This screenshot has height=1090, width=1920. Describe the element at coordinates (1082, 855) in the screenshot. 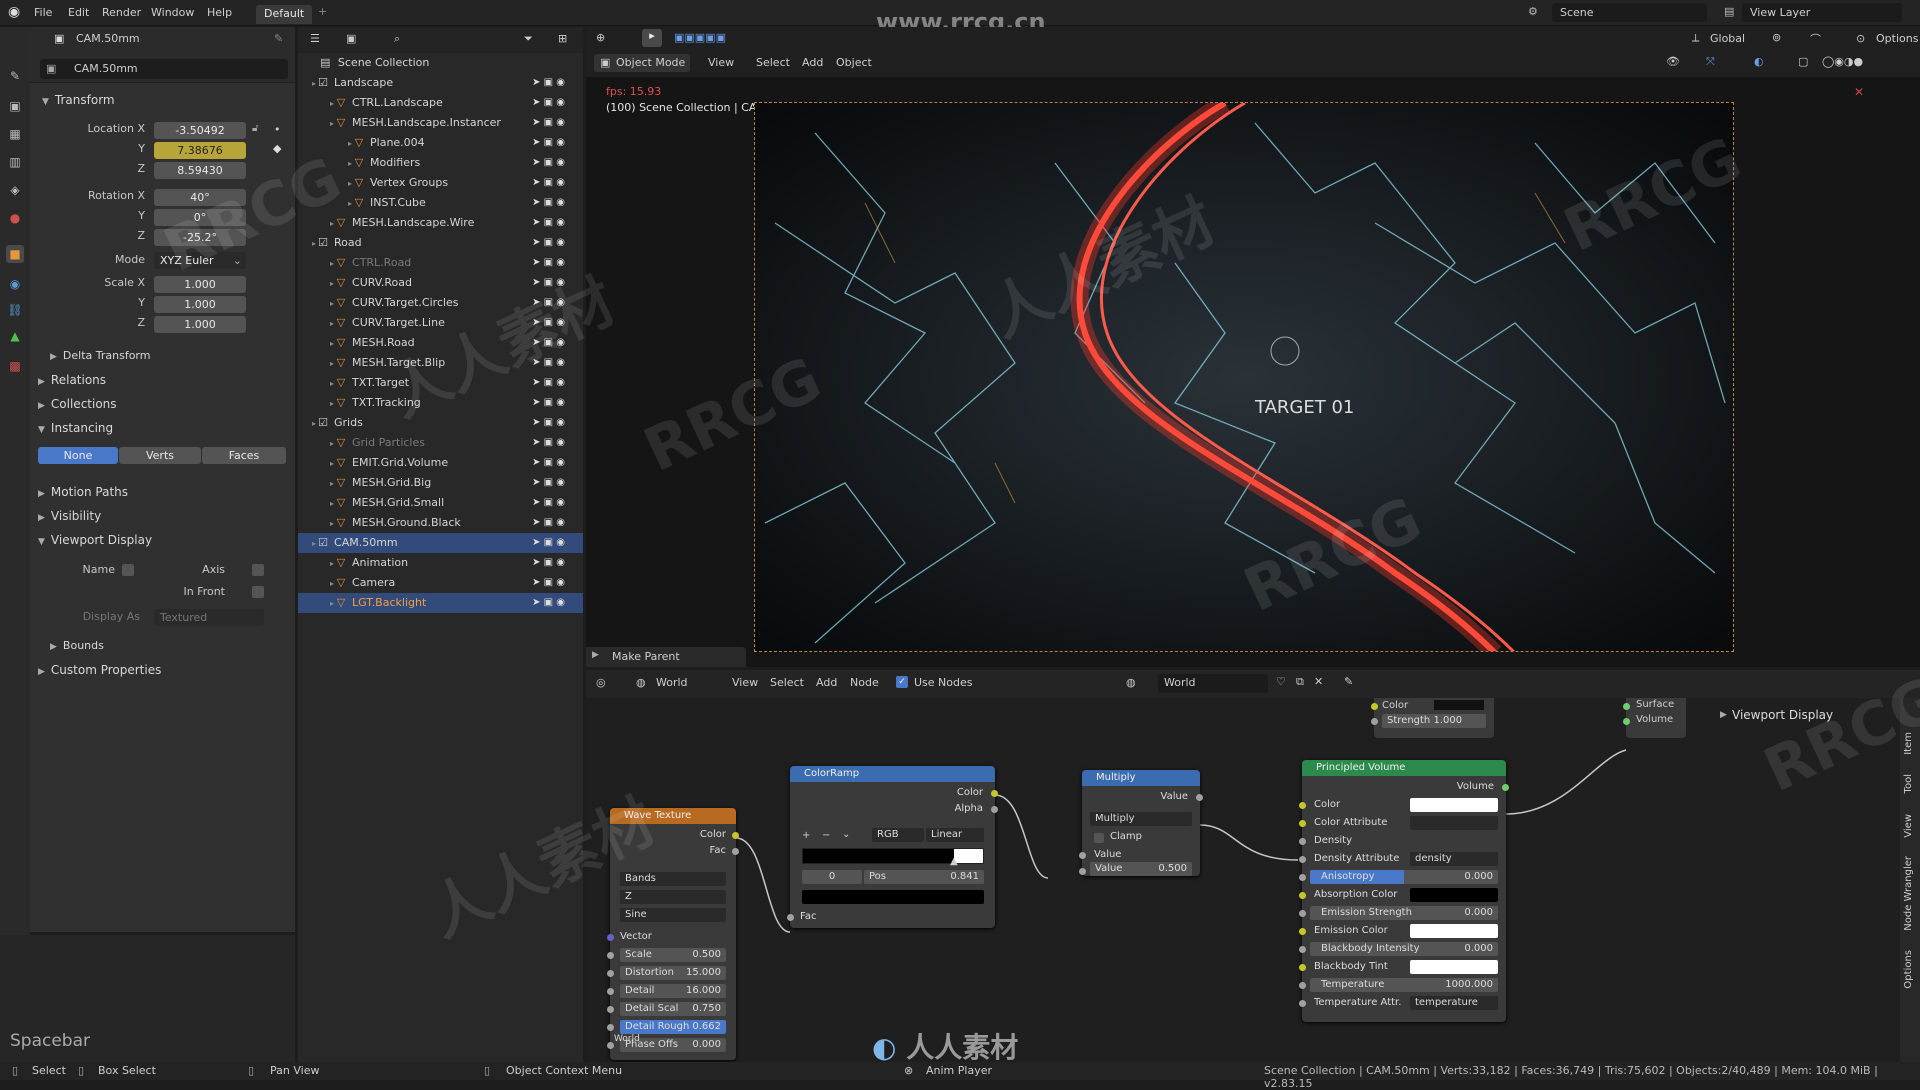

I see `in-value-socket` at that location.